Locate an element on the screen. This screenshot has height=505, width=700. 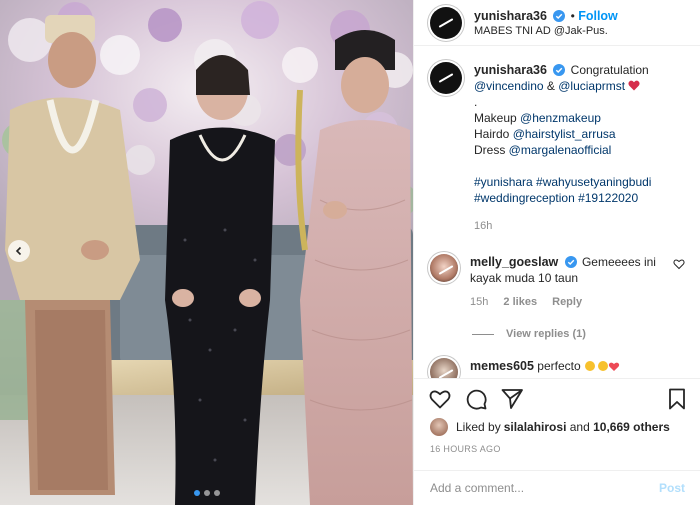
add-comment-form: Post is located at coordinates (557, 487).